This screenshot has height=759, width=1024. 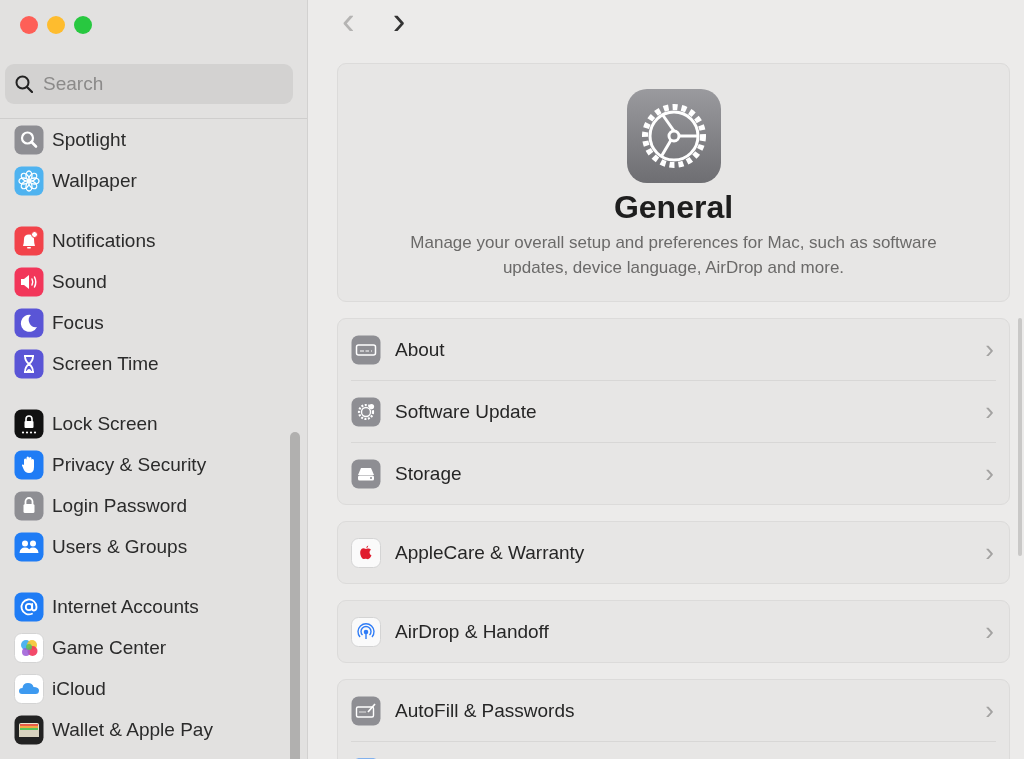 What do you see at coordinates (29, 25) in the screenshot?
I see `close-window-button` at bounding box center [29, 25].